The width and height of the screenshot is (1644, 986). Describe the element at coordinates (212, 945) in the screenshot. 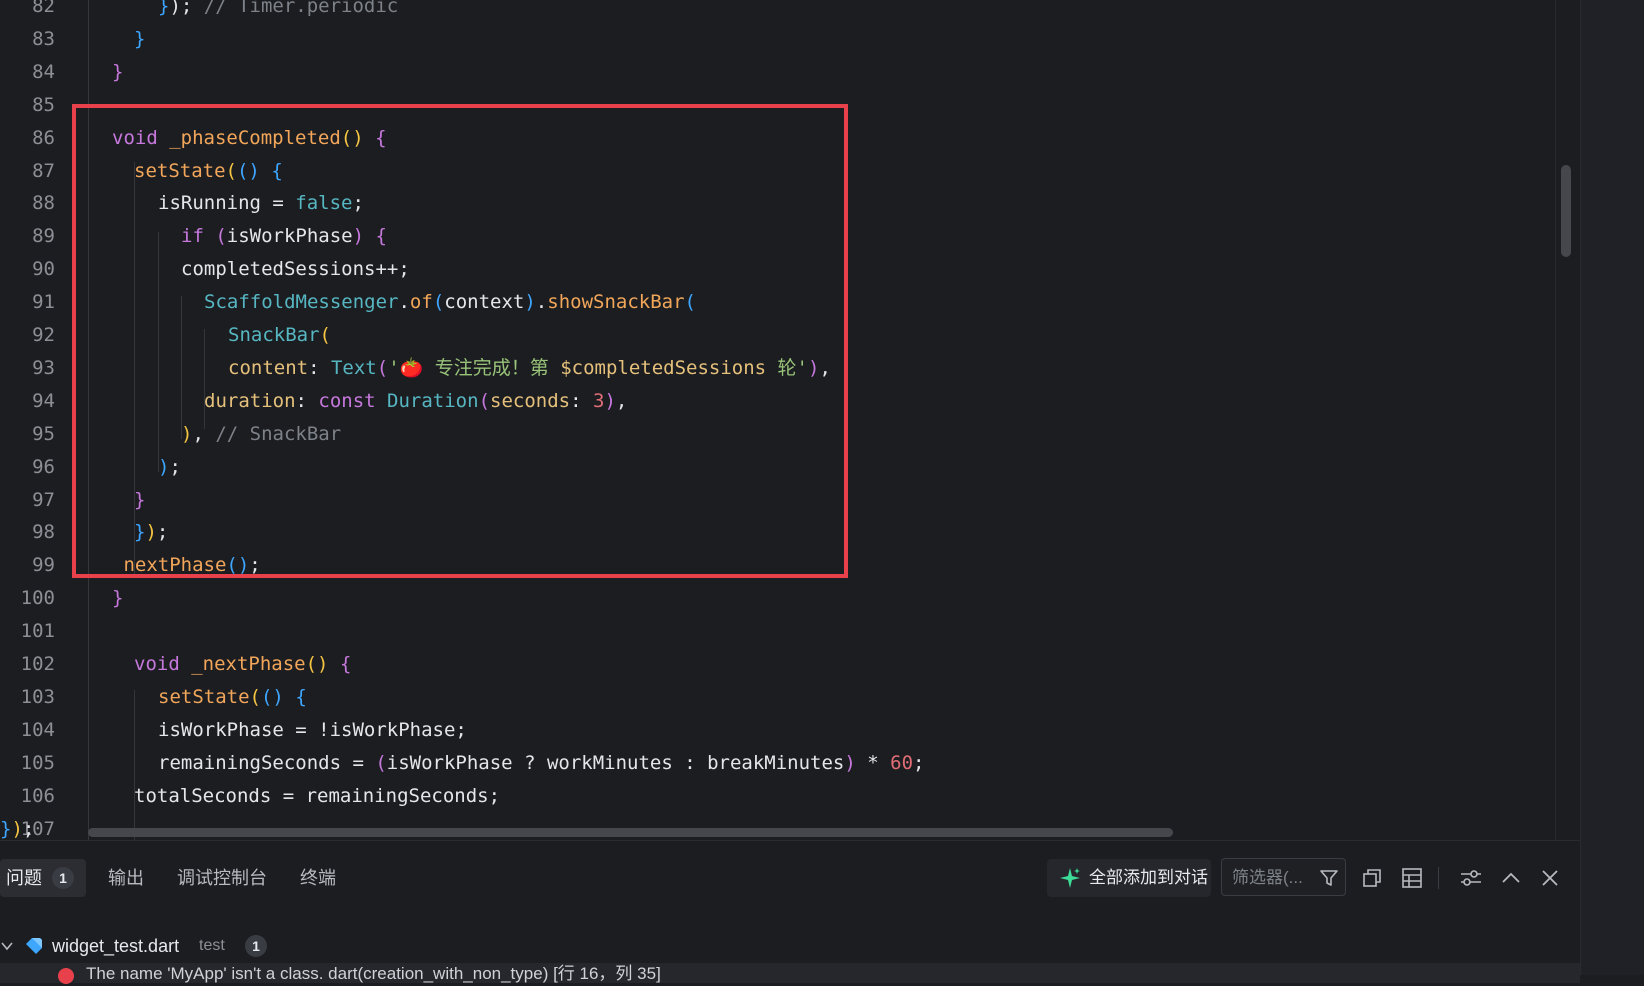

I see `problem-file-folder: test` at that location.